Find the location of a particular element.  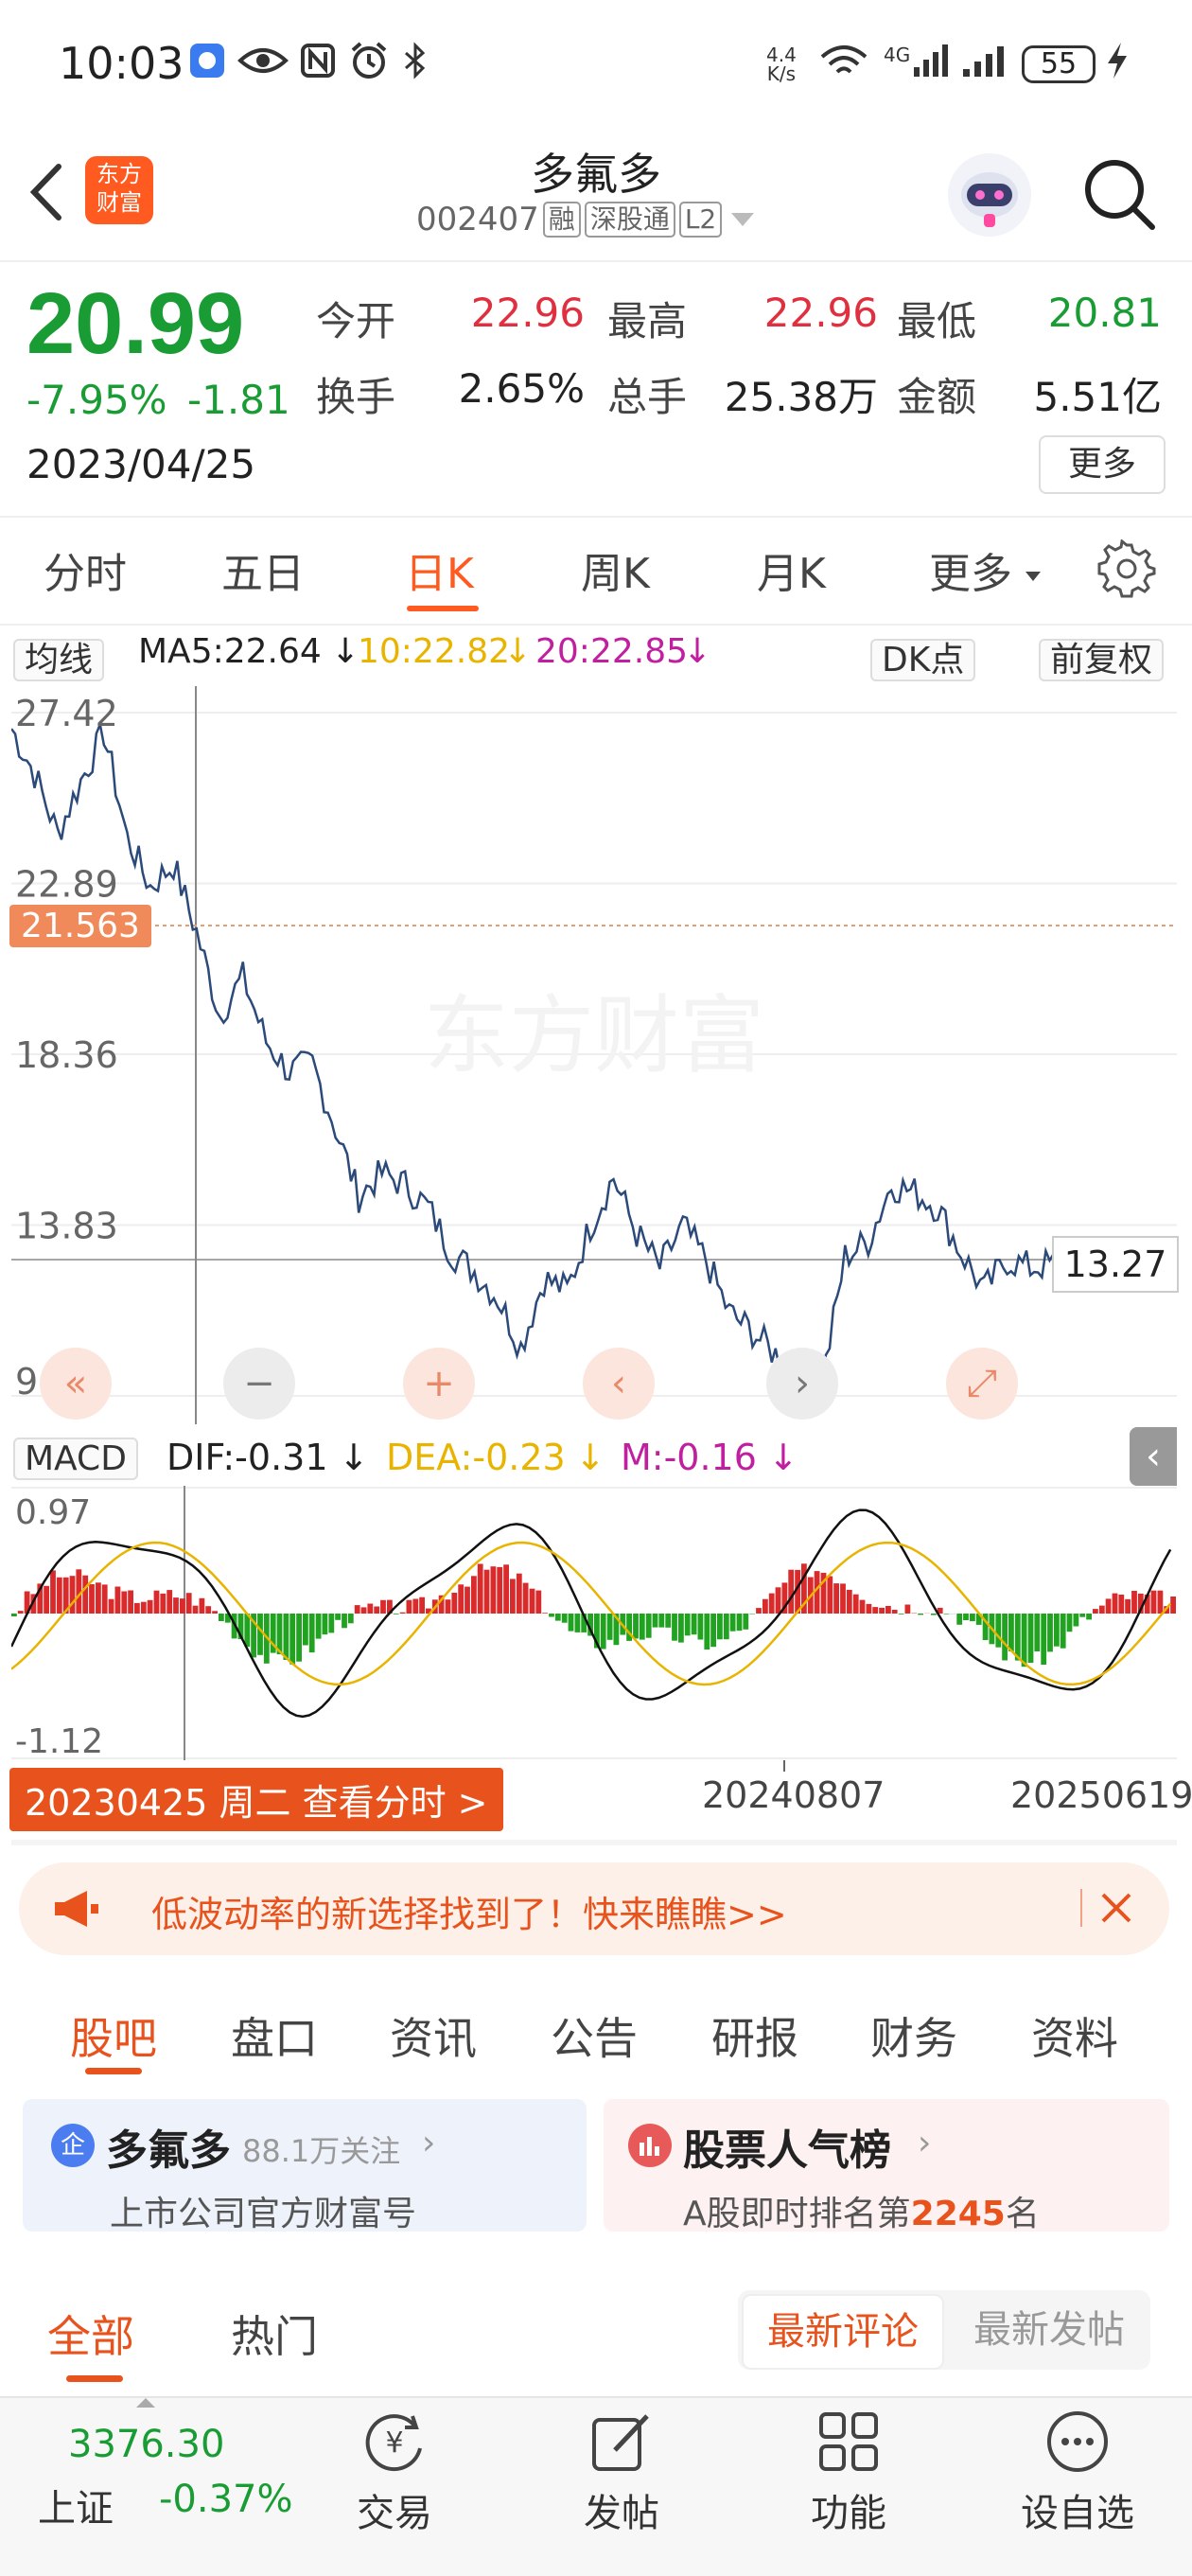

trade-icon: ¥ is located at coordinates (394, 2441).